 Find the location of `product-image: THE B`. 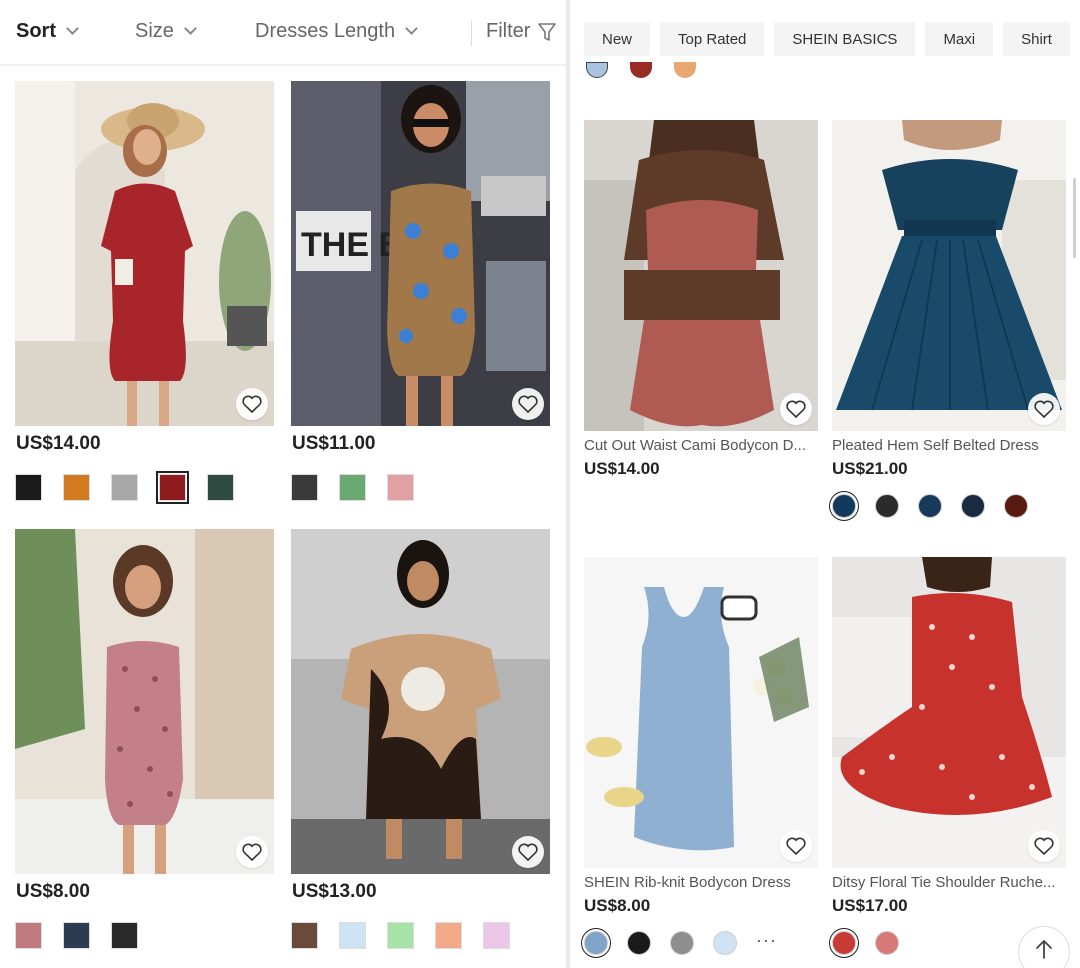

product-image: THE B is located at coordinates (420, 253).